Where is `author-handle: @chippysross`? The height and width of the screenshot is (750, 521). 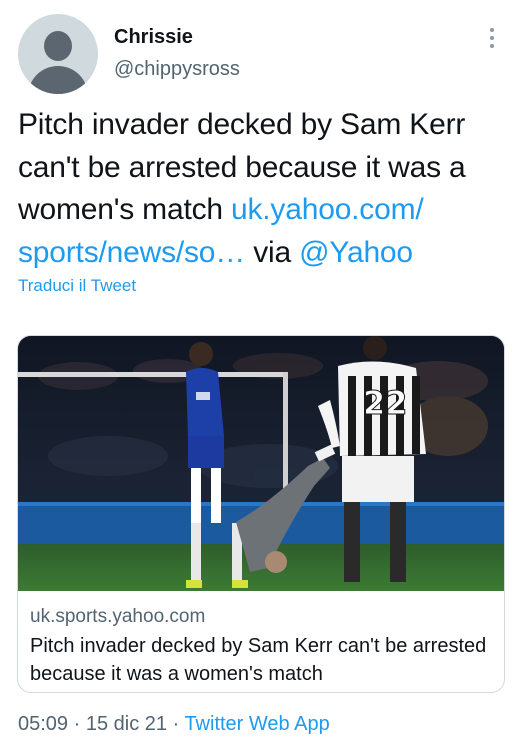 author-handle: @chippysross is located at coordinates (177, 69).